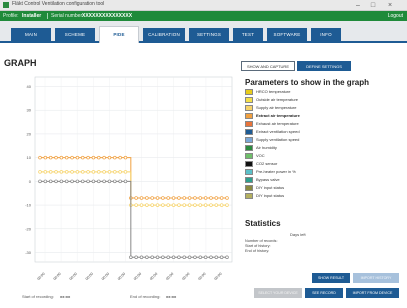  What do you see at coordinates (261, 241) in the screenshot?
I see `stat-row: Number of records: unknown` at bounding box center [261, 241].